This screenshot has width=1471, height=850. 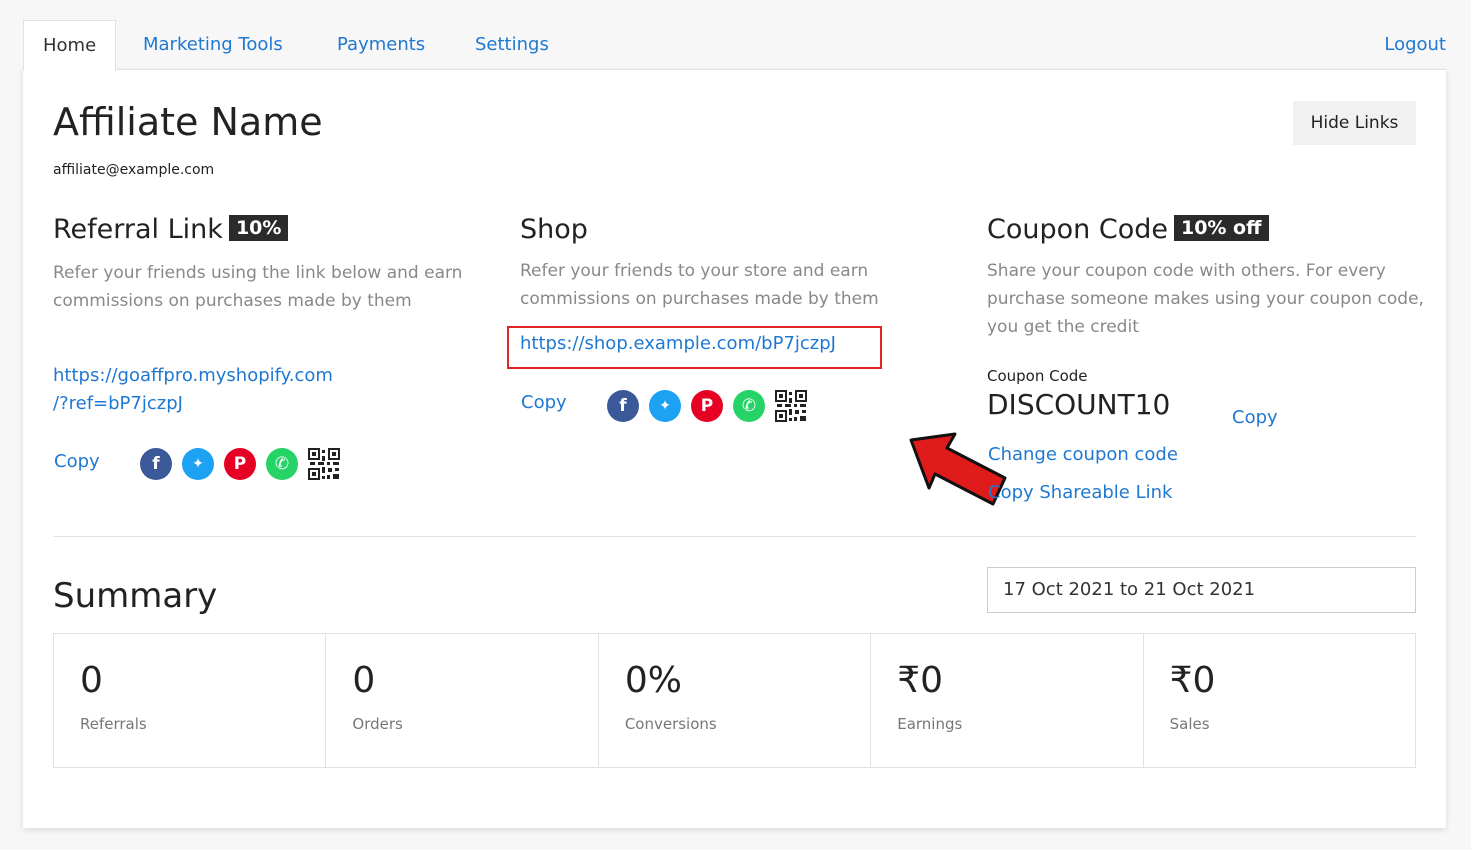 I want to click on stat-referrals: 0 Referrals, so click(x=190, y=700).